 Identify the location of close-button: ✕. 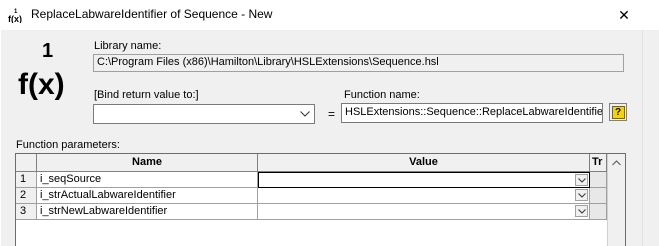
(624, 15).